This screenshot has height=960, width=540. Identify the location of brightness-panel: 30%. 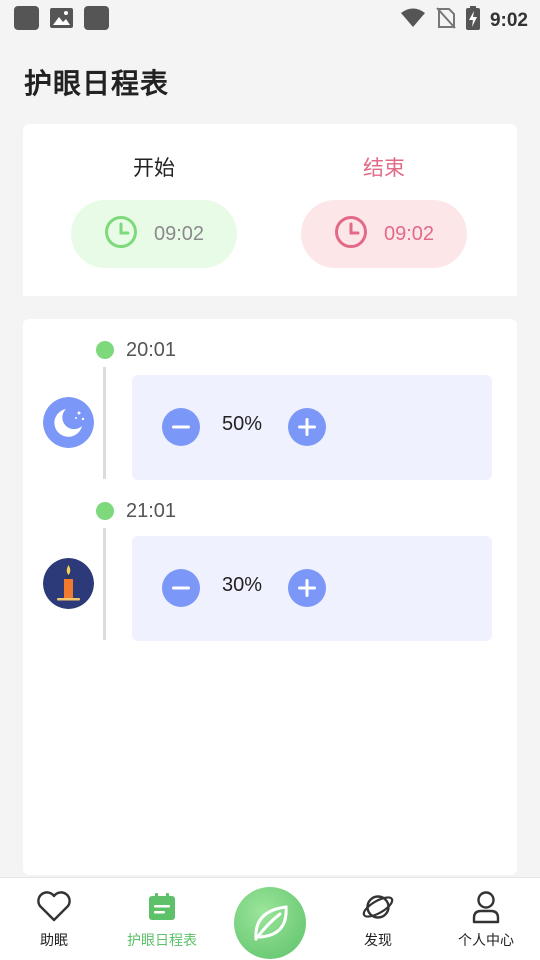
(312, 588).